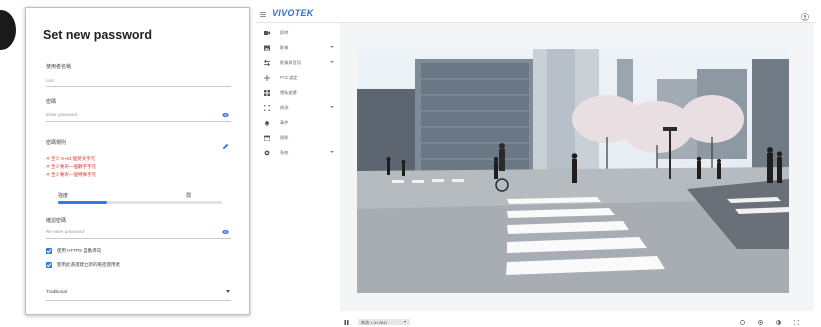 The width and height of the screenshot is (821, 327). What do you see at coordinates (138, 238) in the screenshot?
I see `confirm-password-underline` at bounding box center [138, 238].